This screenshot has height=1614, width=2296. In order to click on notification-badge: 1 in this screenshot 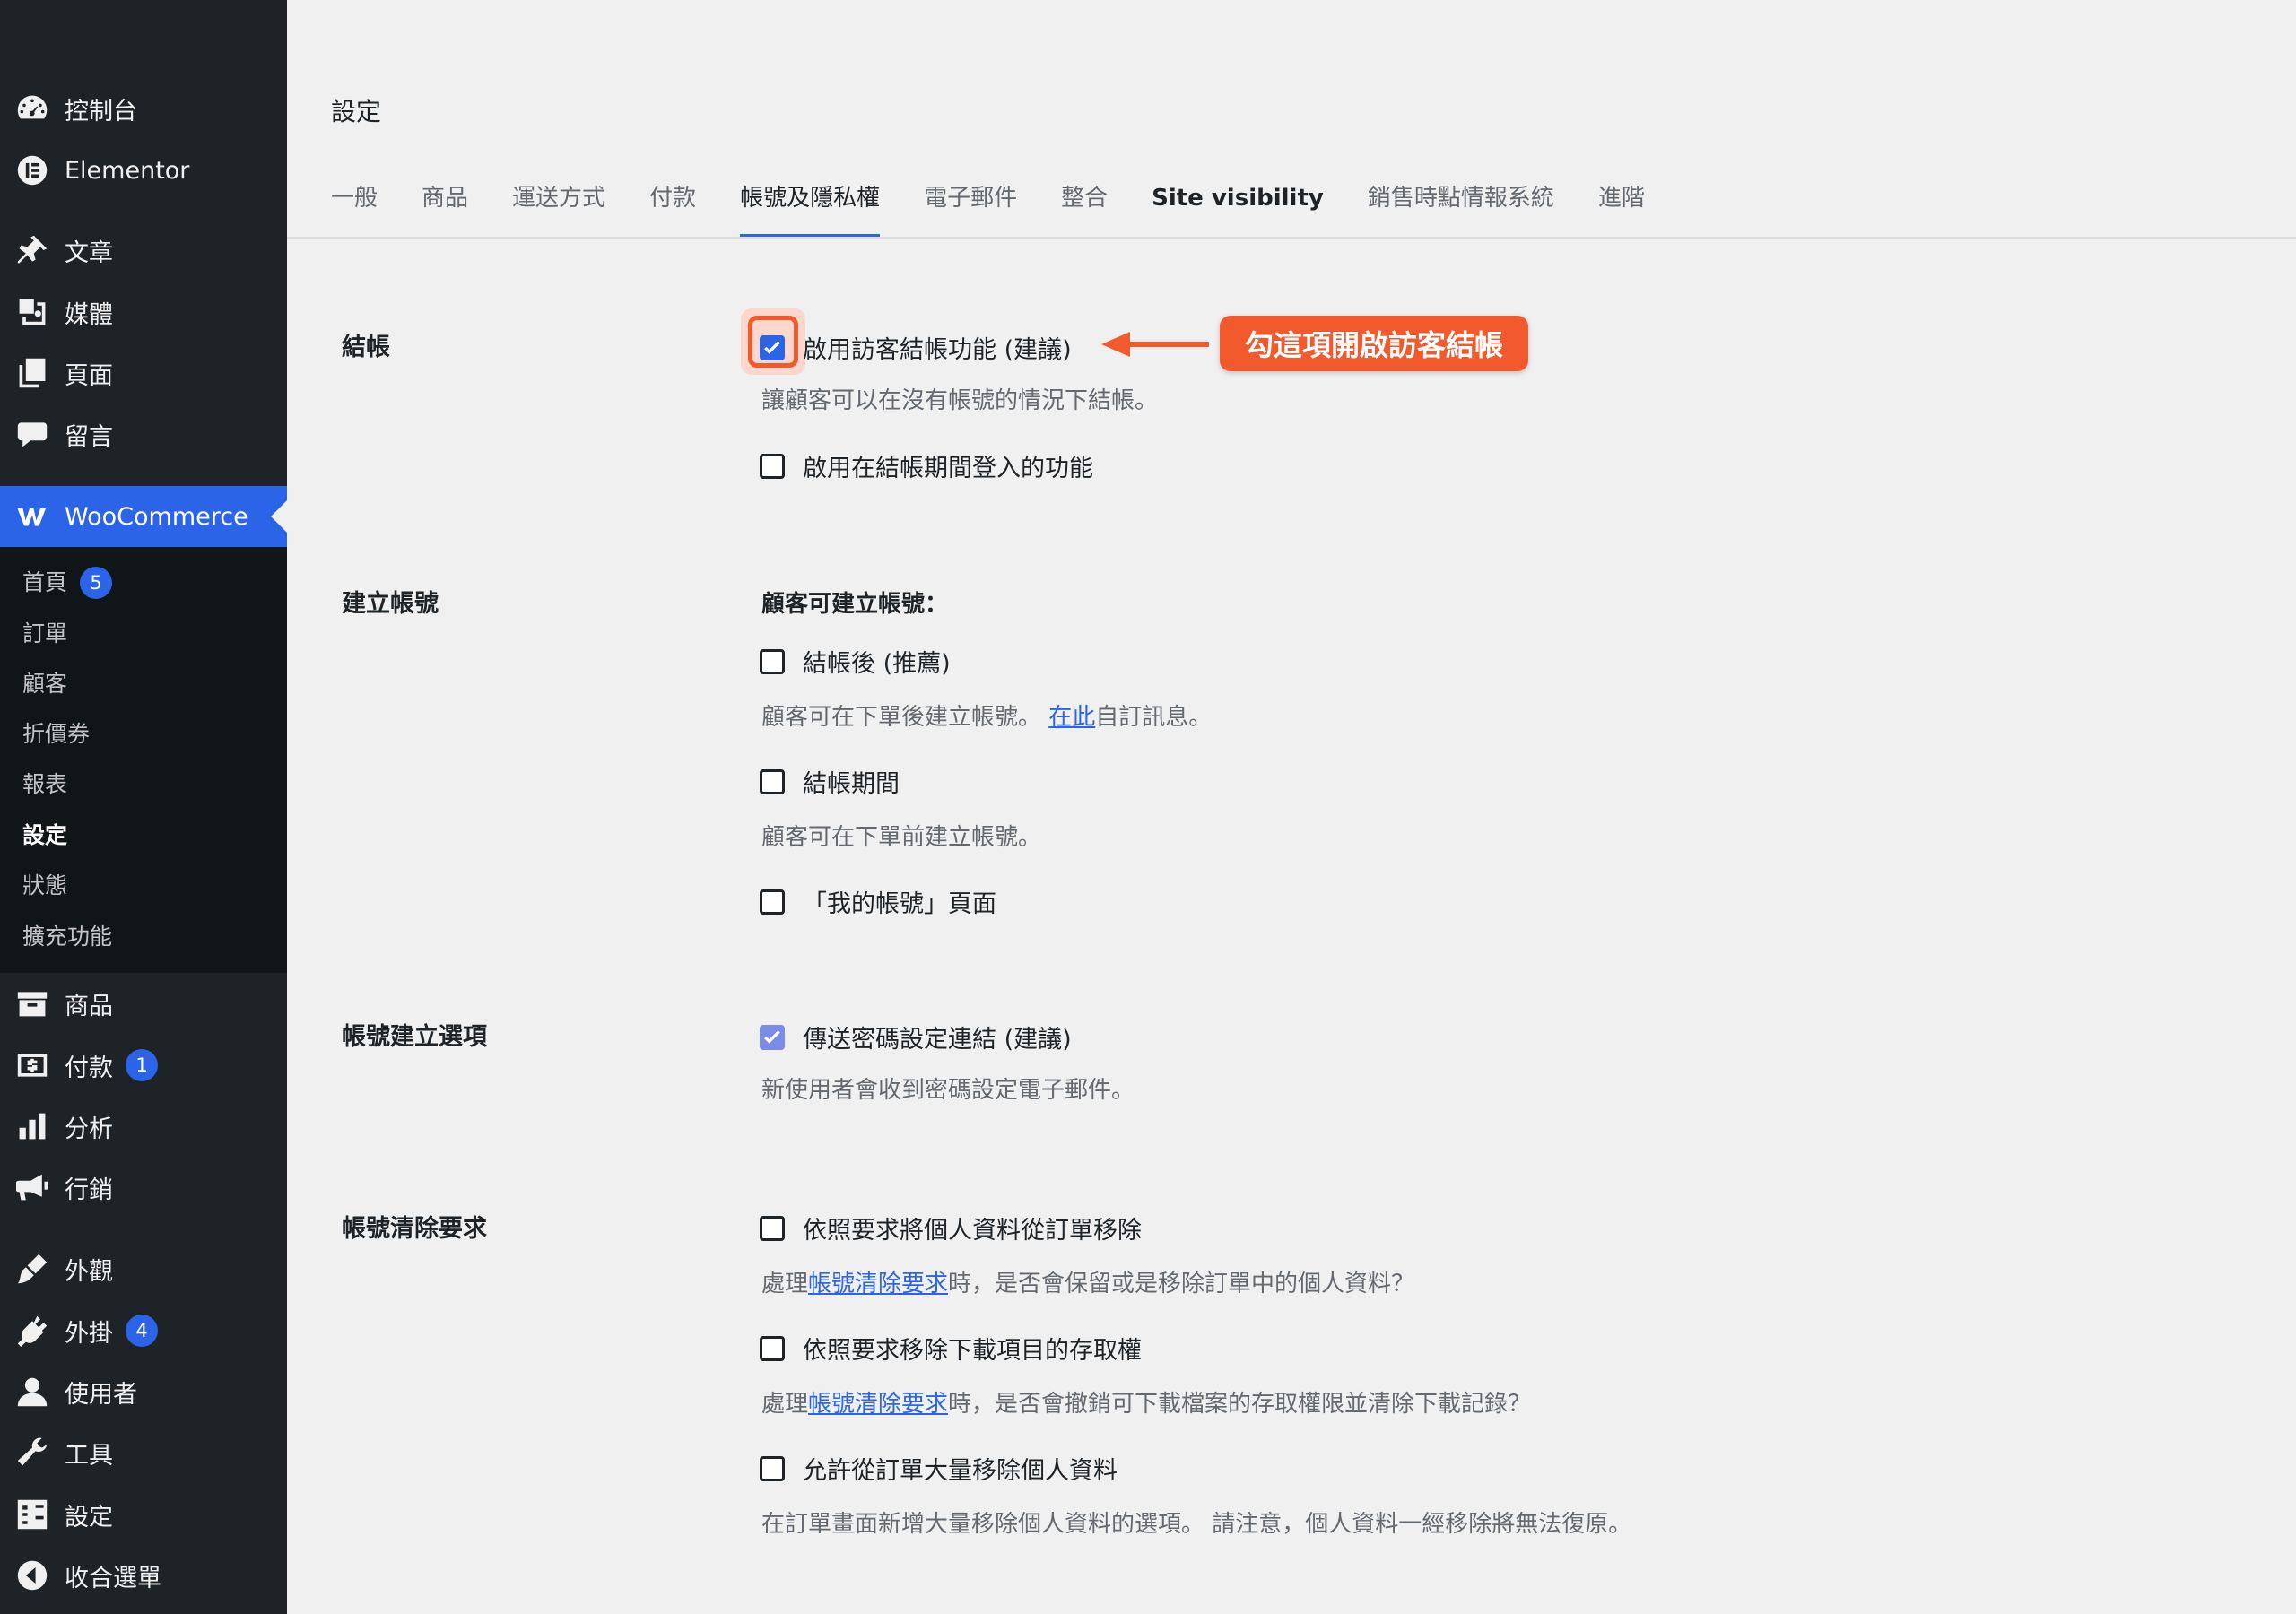, I will do `click(142, 1065)`.